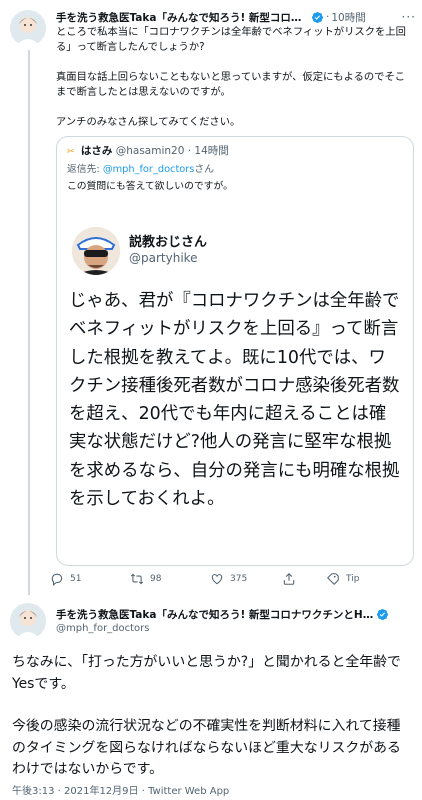 Image resolution: width=422 pixels, height=800 pixels. I want to click on reply-prefix: 返信先:, so click(85, 169).